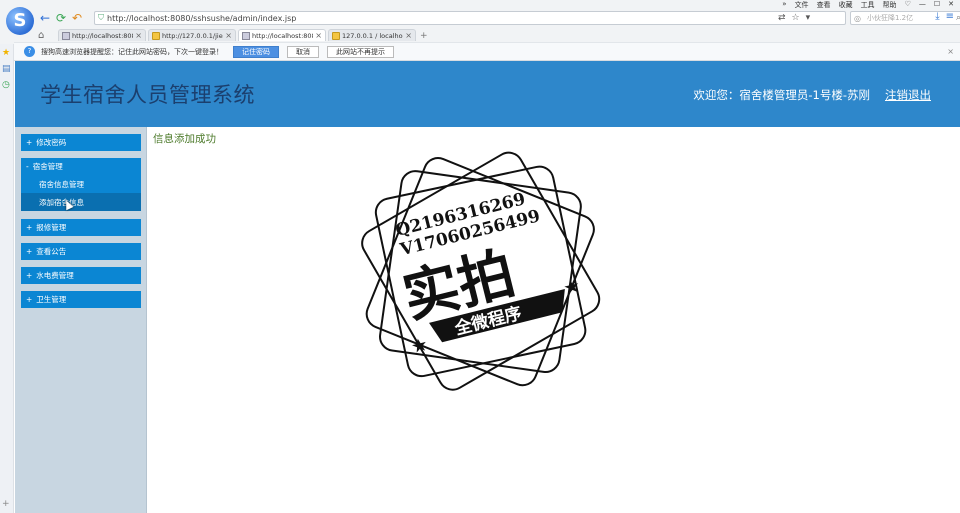 The height and width of the screenshot is (513, 960). I want to click on sidebar-item-dorm-management: - 宿舍管理, so click(81, 166).